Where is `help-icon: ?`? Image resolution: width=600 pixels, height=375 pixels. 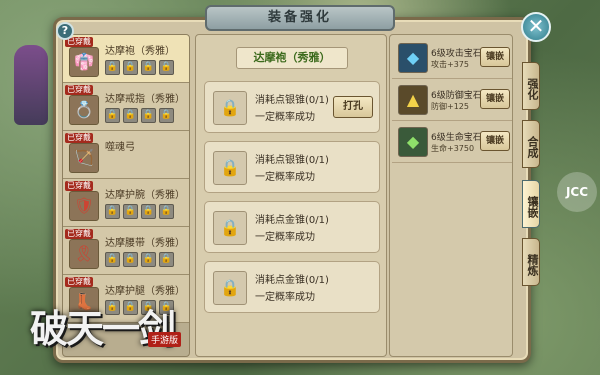 help-icon: ? is located at coordinates (65, 31).